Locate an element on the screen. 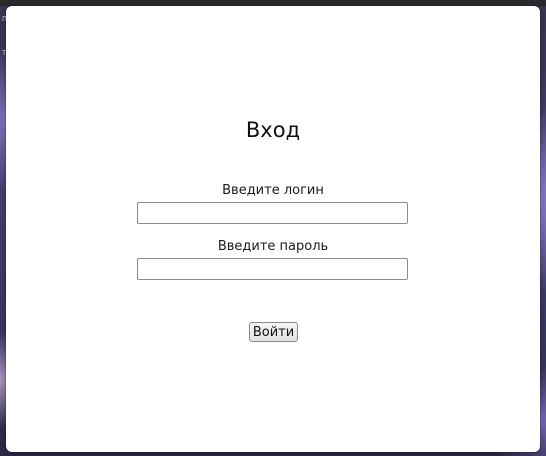 The image size is (546, 456). username-input is located at coordinates (272, 213).